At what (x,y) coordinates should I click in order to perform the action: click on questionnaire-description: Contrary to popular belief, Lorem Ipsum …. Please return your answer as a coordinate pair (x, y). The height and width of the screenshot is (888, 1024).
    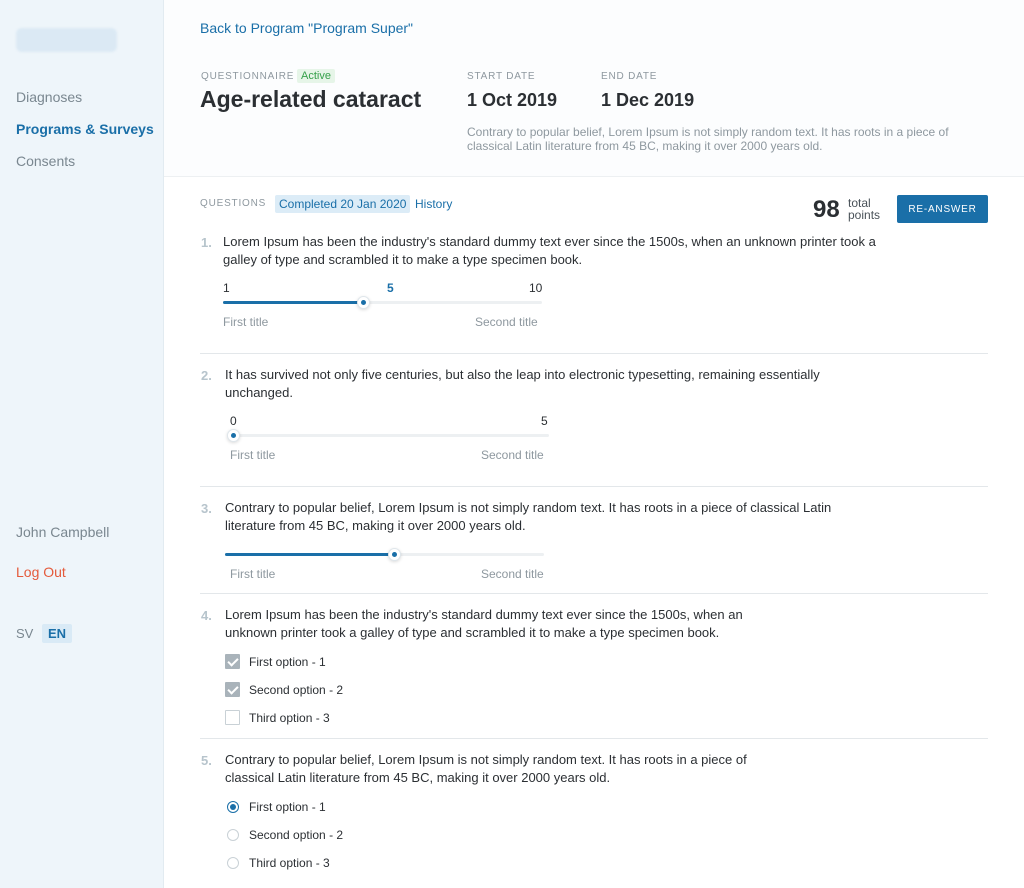
    Looking at the image, I should click on (708, 139).